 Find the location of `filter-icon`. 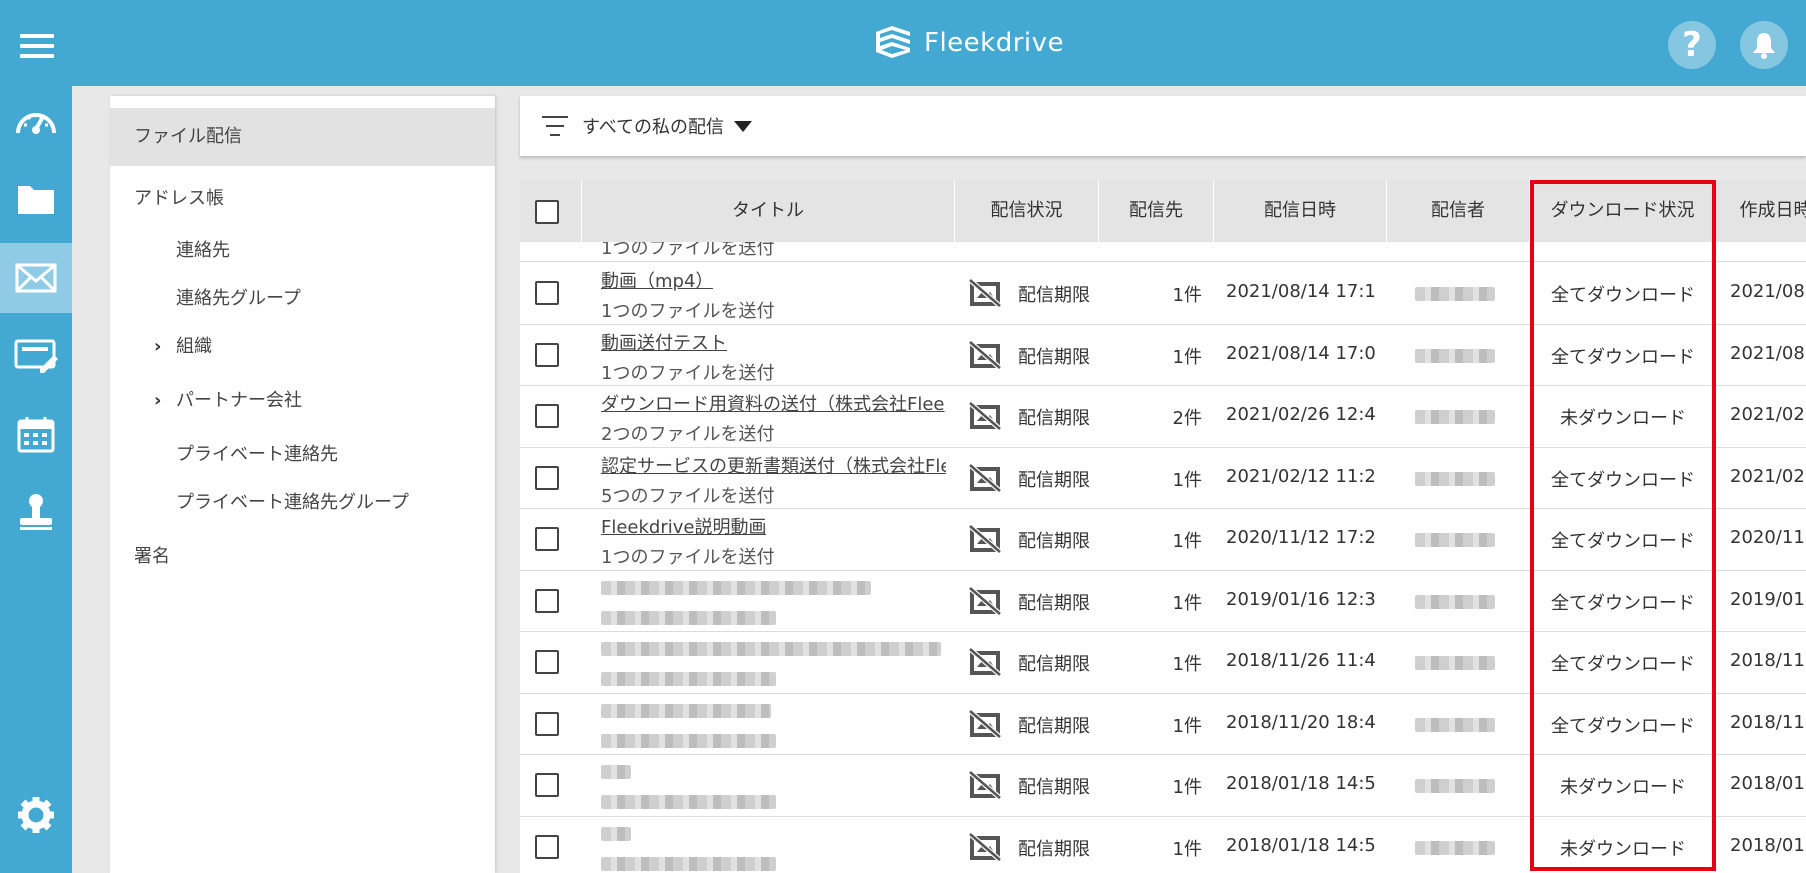

filter-icon is located at coordinates (555, 126).